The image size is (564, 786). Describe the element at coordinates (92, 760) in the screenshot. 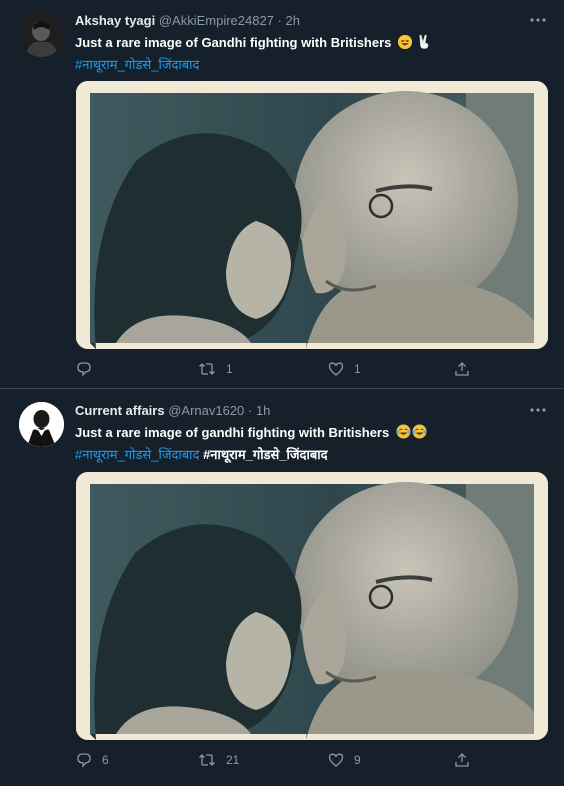

I see `reply-button: 6` at that location.